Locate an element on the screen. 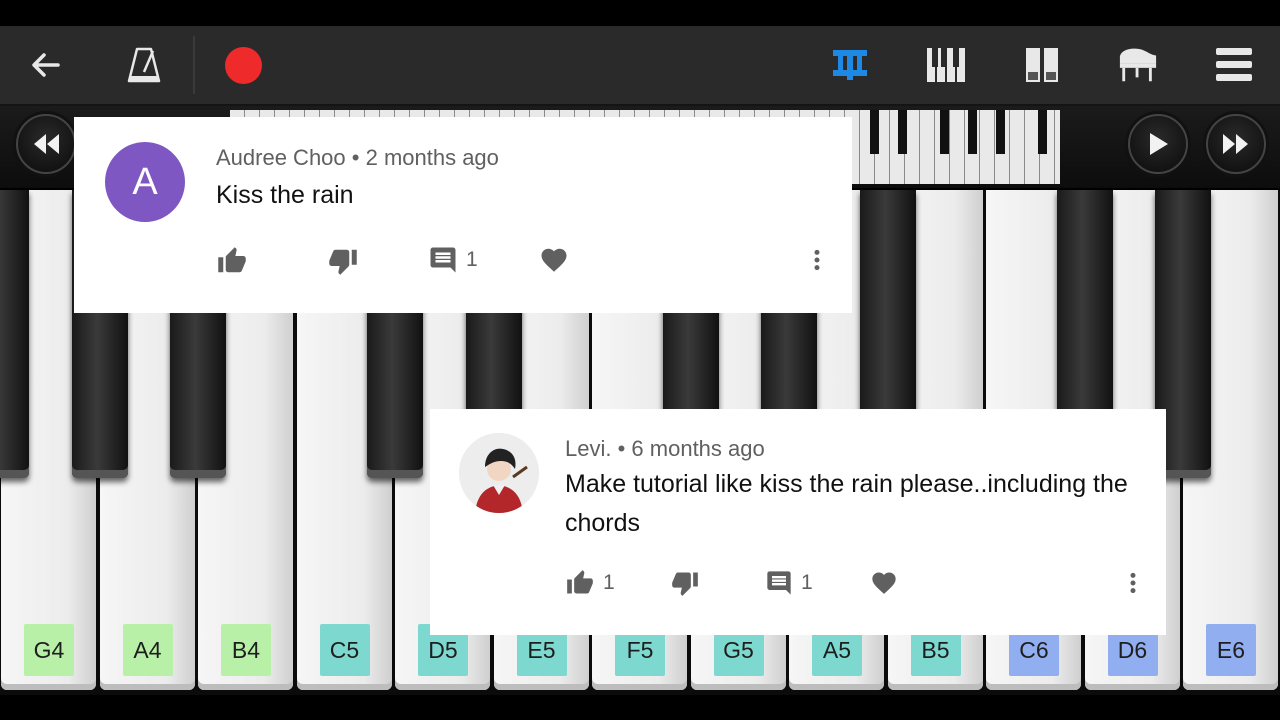 The width and height of the screenshot is (1280, 720). back-arrow-icon is located at coordinates (45, 65).